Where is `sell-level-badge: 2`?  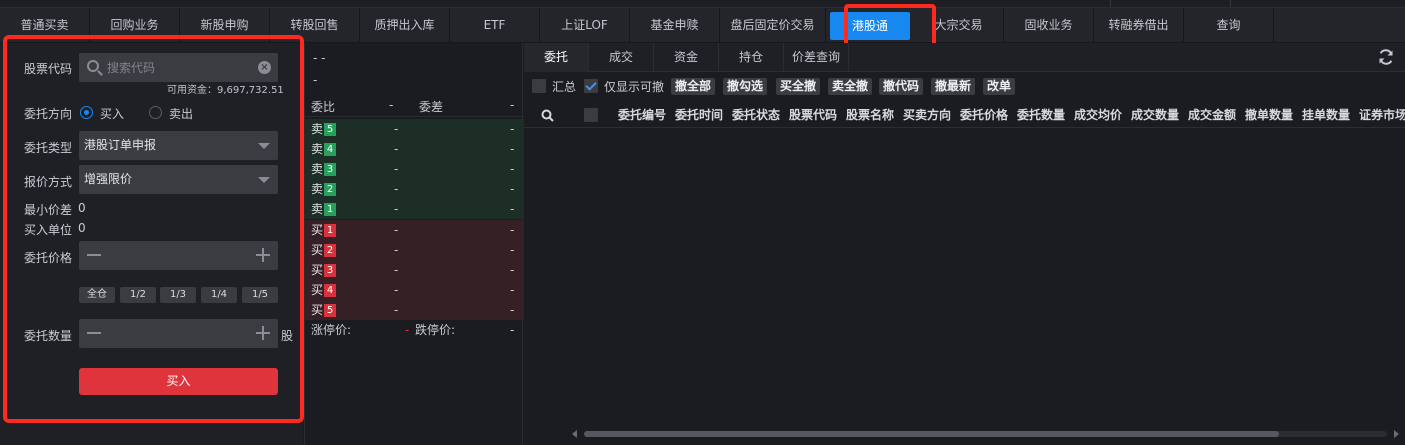 sell-level-badge: 2 is located at coordinates (330, 189).